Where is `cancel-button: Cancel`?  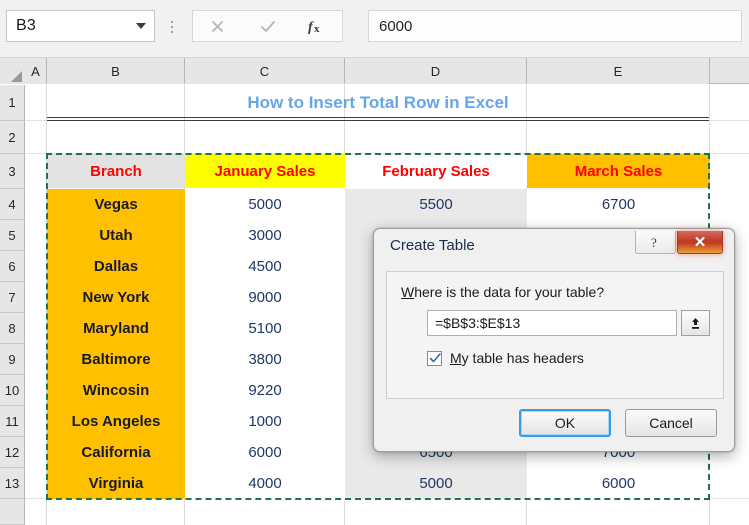 cancel-button: Cancel is located at coordinates (671, 423).